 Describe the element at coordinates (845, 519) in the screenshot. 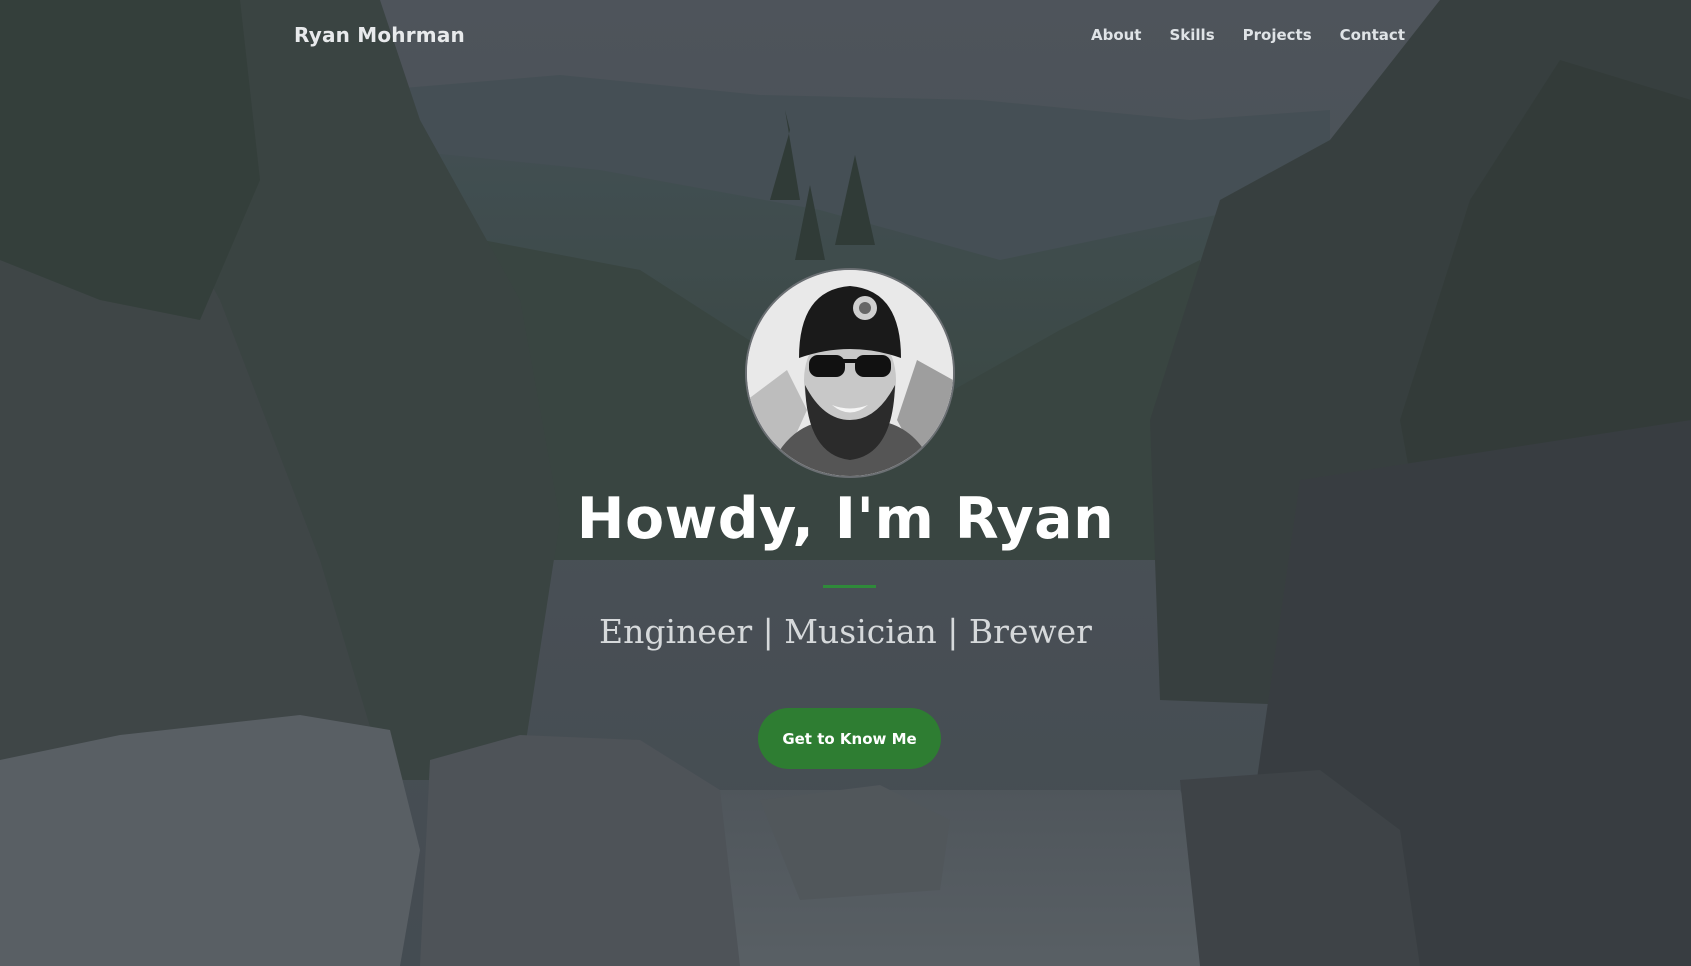

I see `hero-headline: Howdy, I'm Ryan` at that location.